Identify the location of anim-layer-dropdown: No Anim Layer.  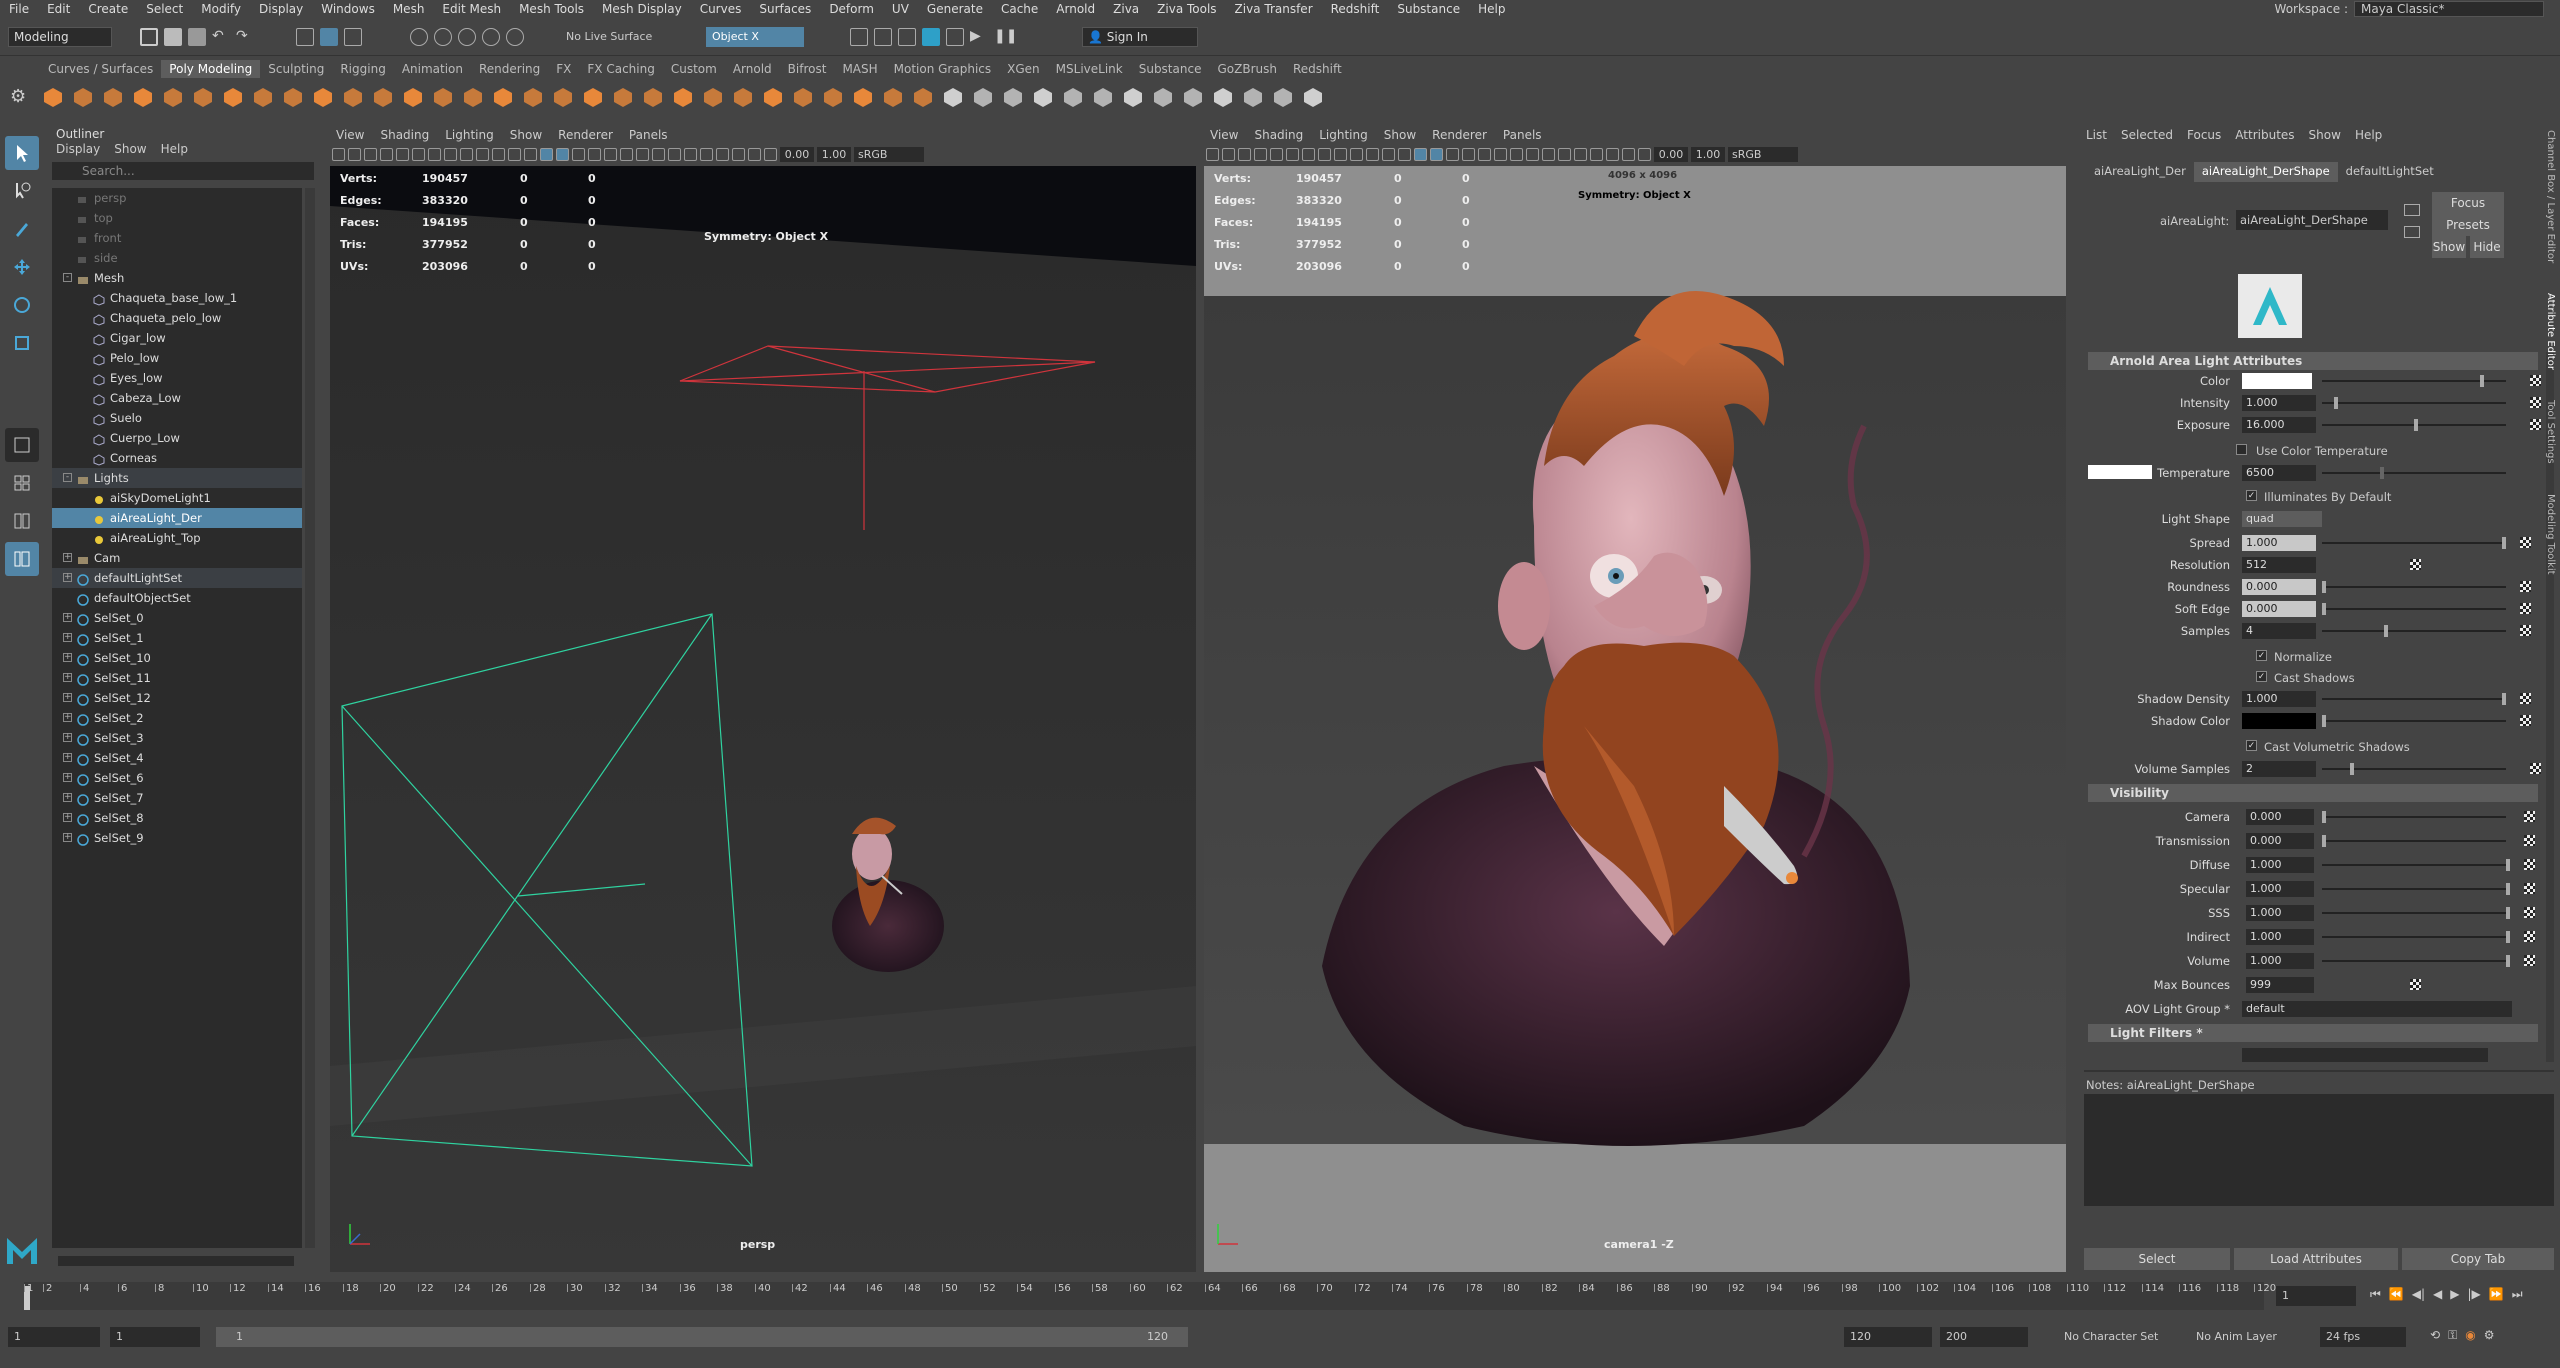
(2236, 1336).